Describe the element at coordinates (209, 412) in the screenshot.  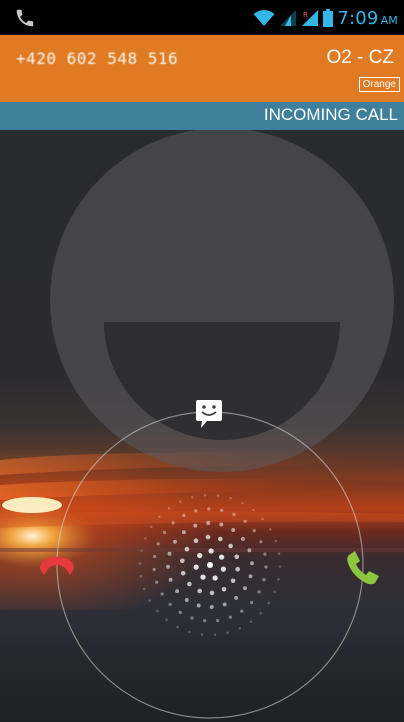
I see `reply-sms-button` at that location.